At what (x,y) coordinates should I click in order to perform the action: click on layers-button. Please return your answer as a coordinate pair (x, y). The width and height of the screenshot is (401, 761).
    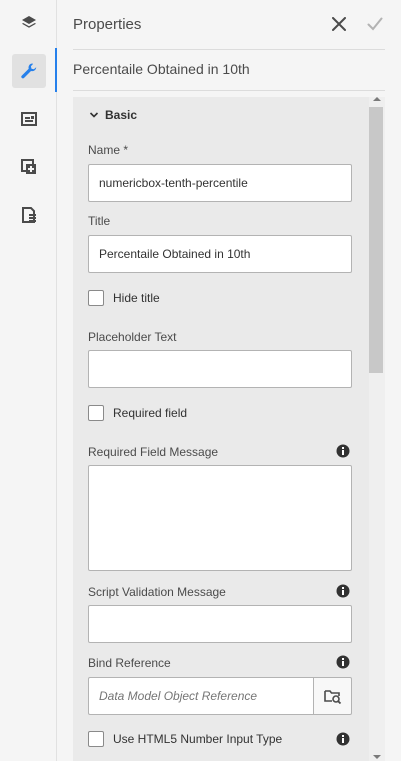
    Looking at the image, I should click on (29, 23).